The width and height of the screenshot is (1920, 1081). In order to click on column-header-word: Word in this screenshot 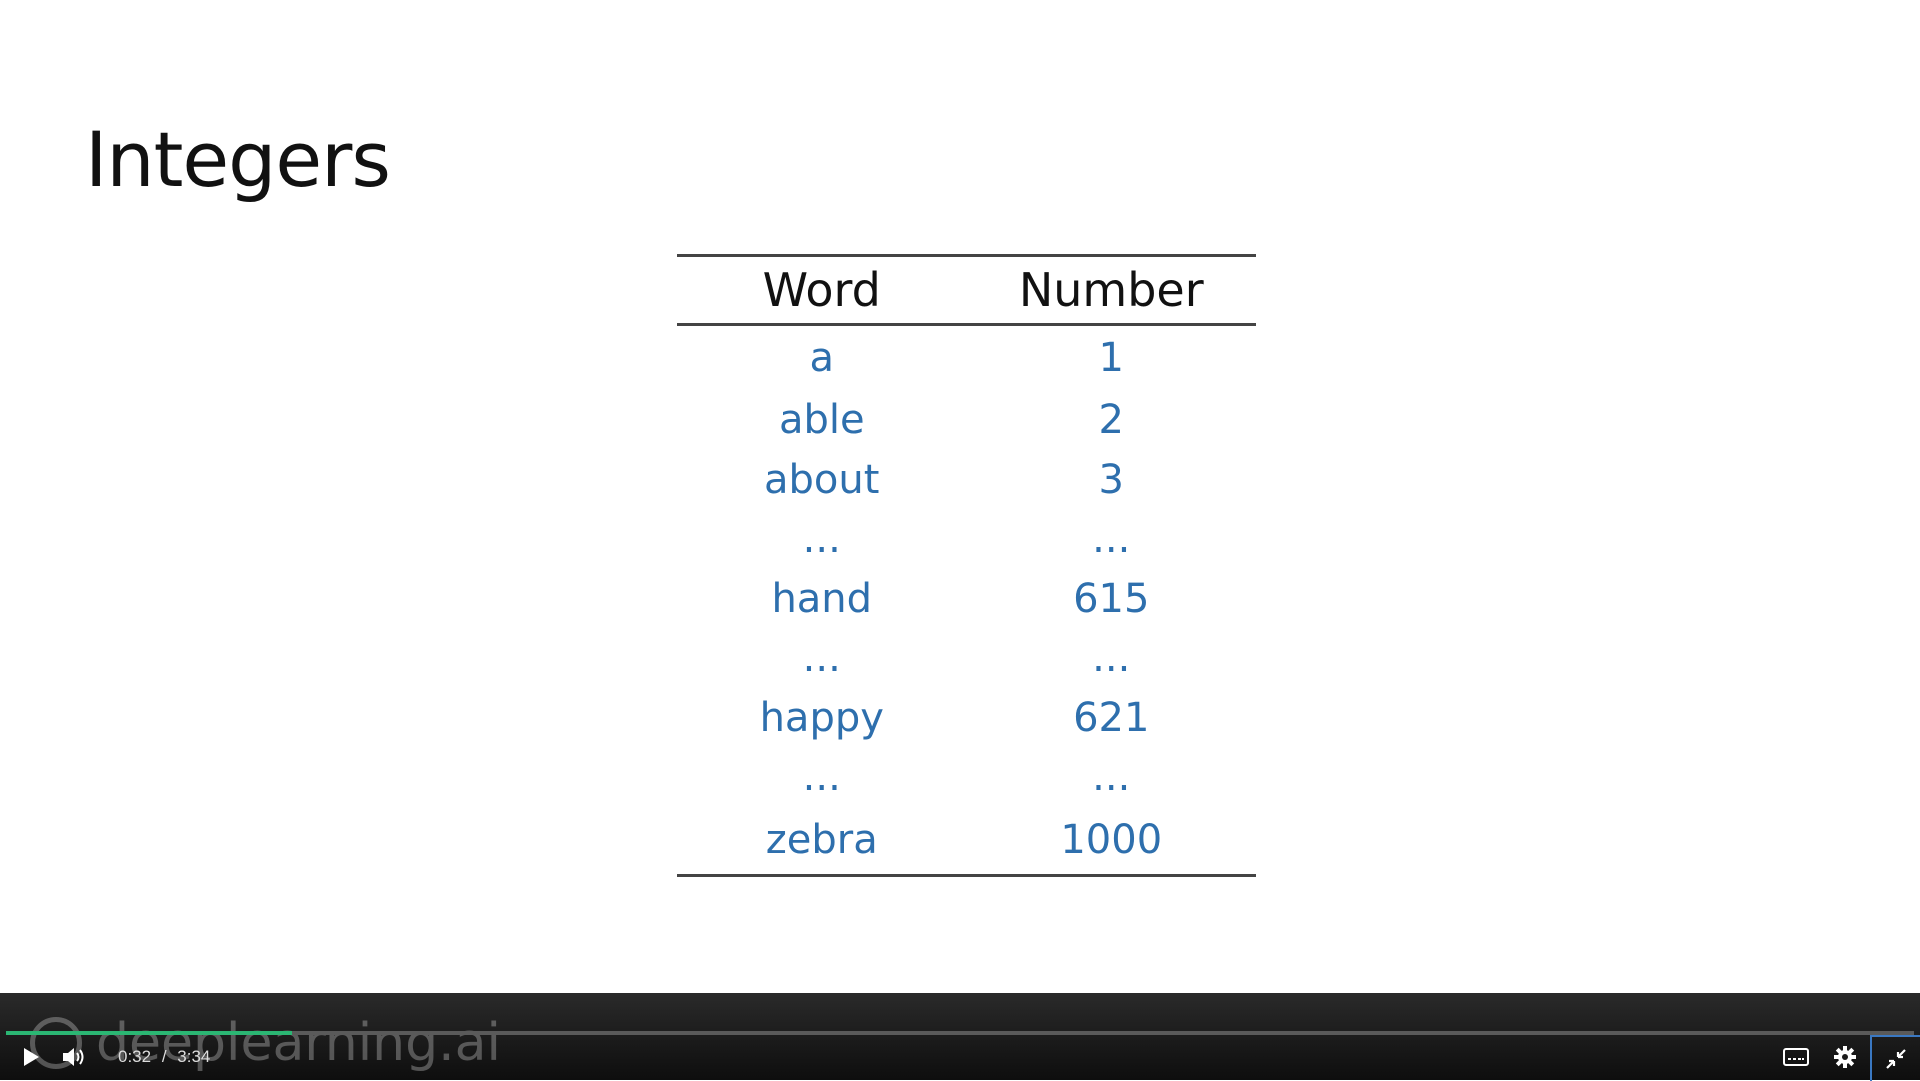, I will do `click(822, 290)`.